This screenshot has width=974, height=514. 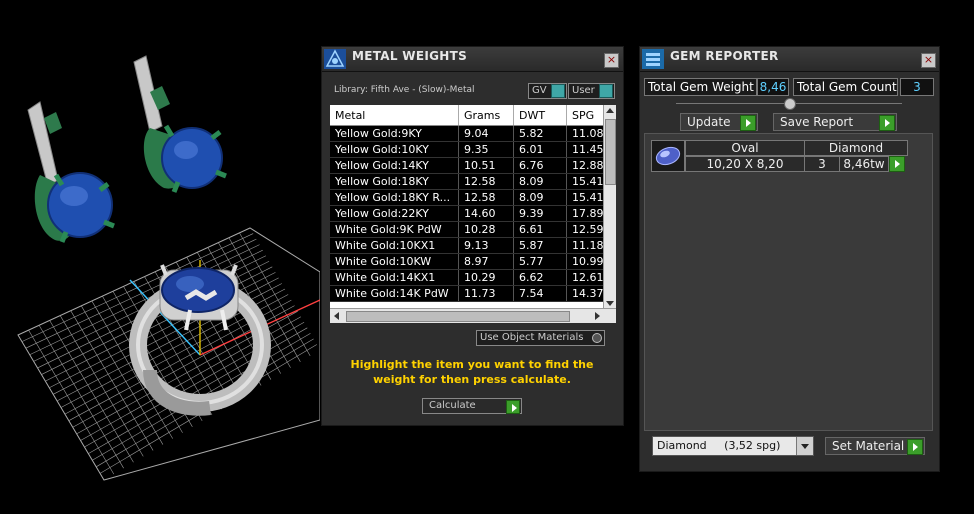 What do you see at coordinates (473, 229) in the screenshot?
I see `table-row: White Gold:9K PdW 10.28 6.61 12.59` at bounding box center [473, 229].